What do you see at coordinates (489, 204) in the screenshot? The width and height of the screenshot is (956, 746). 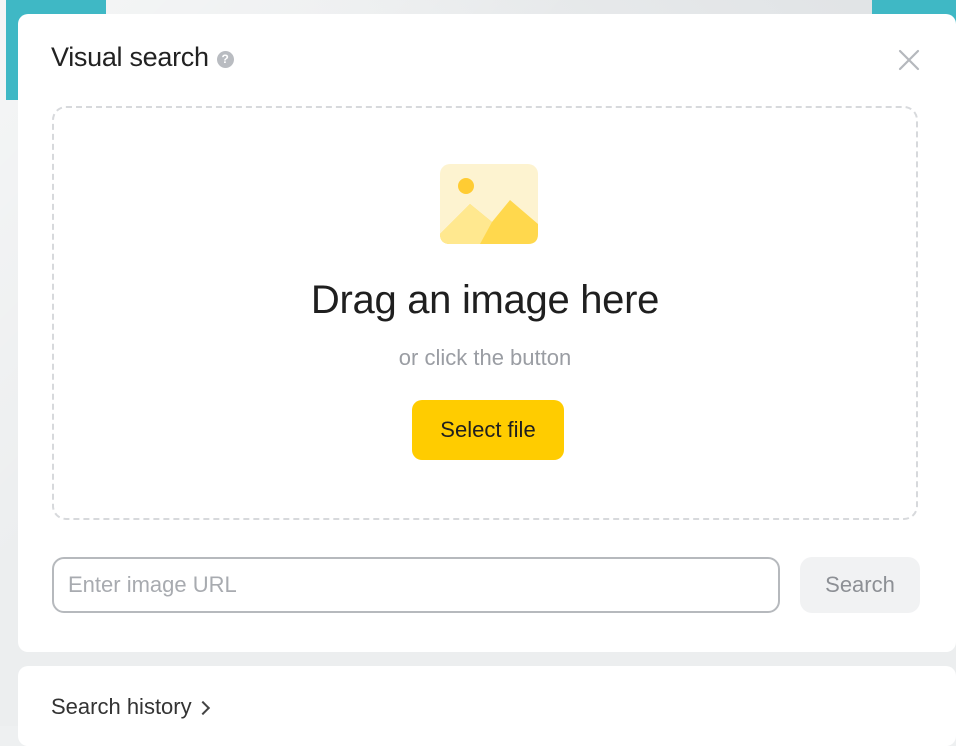 I see `image-placeholder-icon` at bounding box center [489, 204].